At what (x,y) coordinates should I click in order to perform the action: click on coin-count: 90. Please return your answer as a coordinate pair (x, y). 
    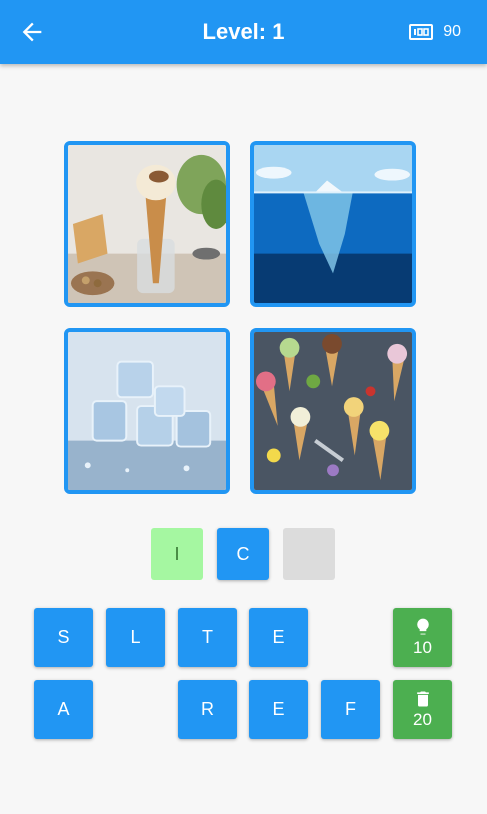
    Looking at the image, I should click on (452, 31).